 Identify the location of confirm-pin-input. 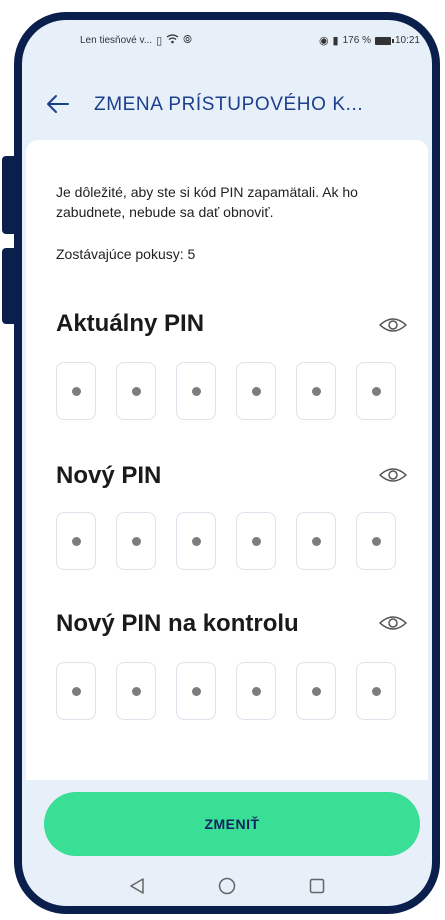
(226, 691).